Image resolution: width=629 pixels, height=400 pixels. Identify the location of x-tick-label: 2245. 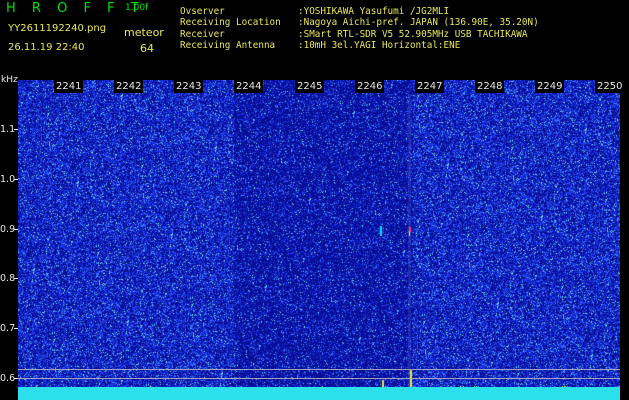
(310, 86).